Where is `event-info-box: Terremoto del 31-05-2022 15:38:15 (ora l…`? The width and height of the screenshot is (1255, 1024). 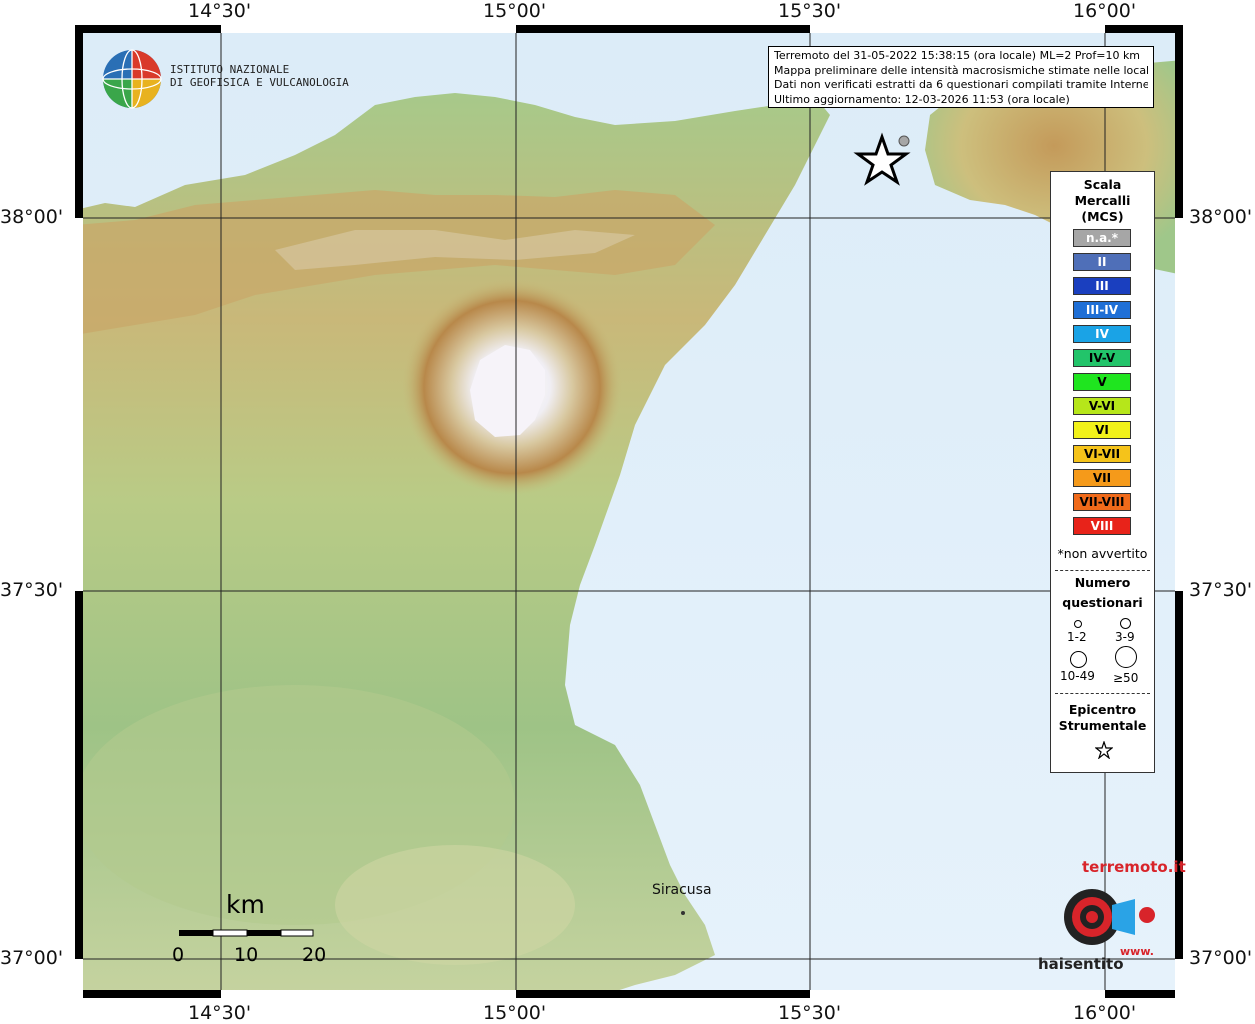 event-info-box: Terremoto del 31-05-2022 15:38:15 (ora l… is located at coordinates (961, 77).